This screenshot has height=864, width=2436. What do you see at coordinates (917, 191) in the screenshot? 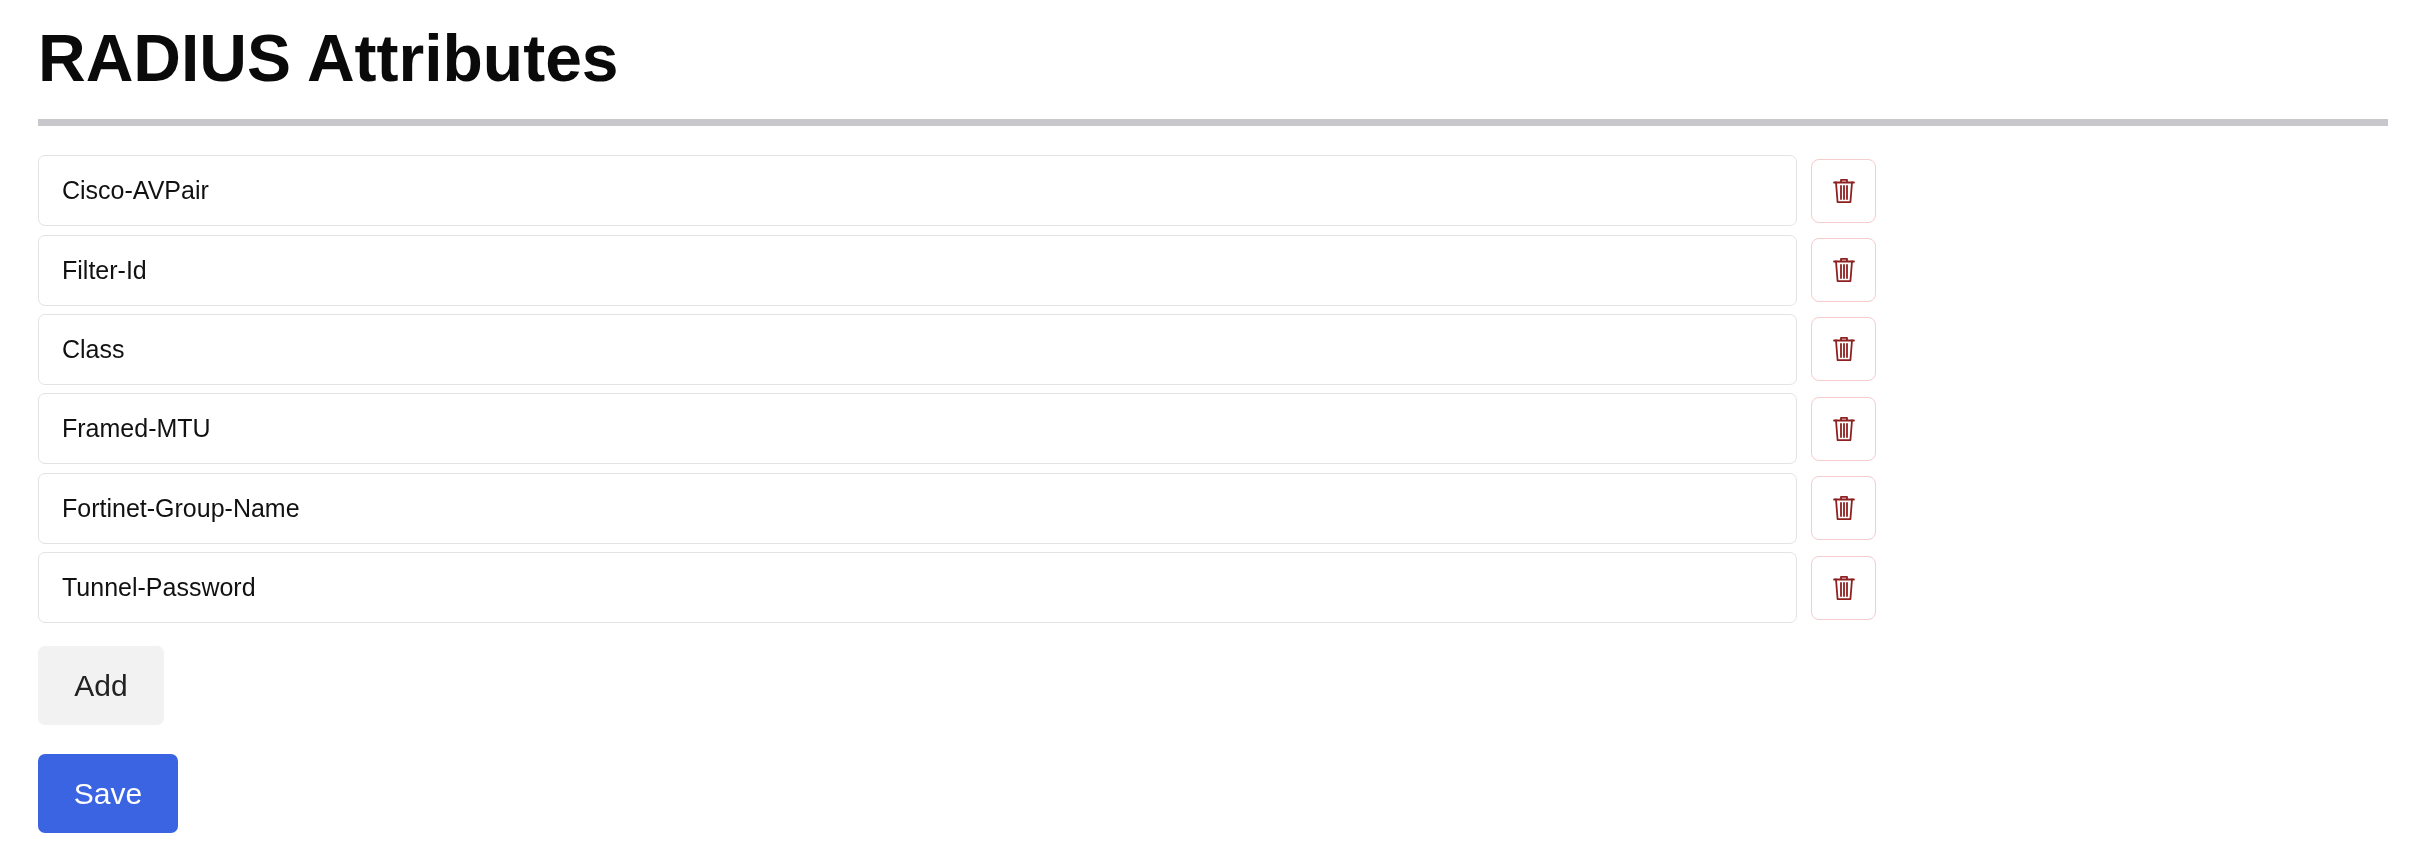
I see `attribute-input: Cisco-AVPair` at bounding box center [917, 191].